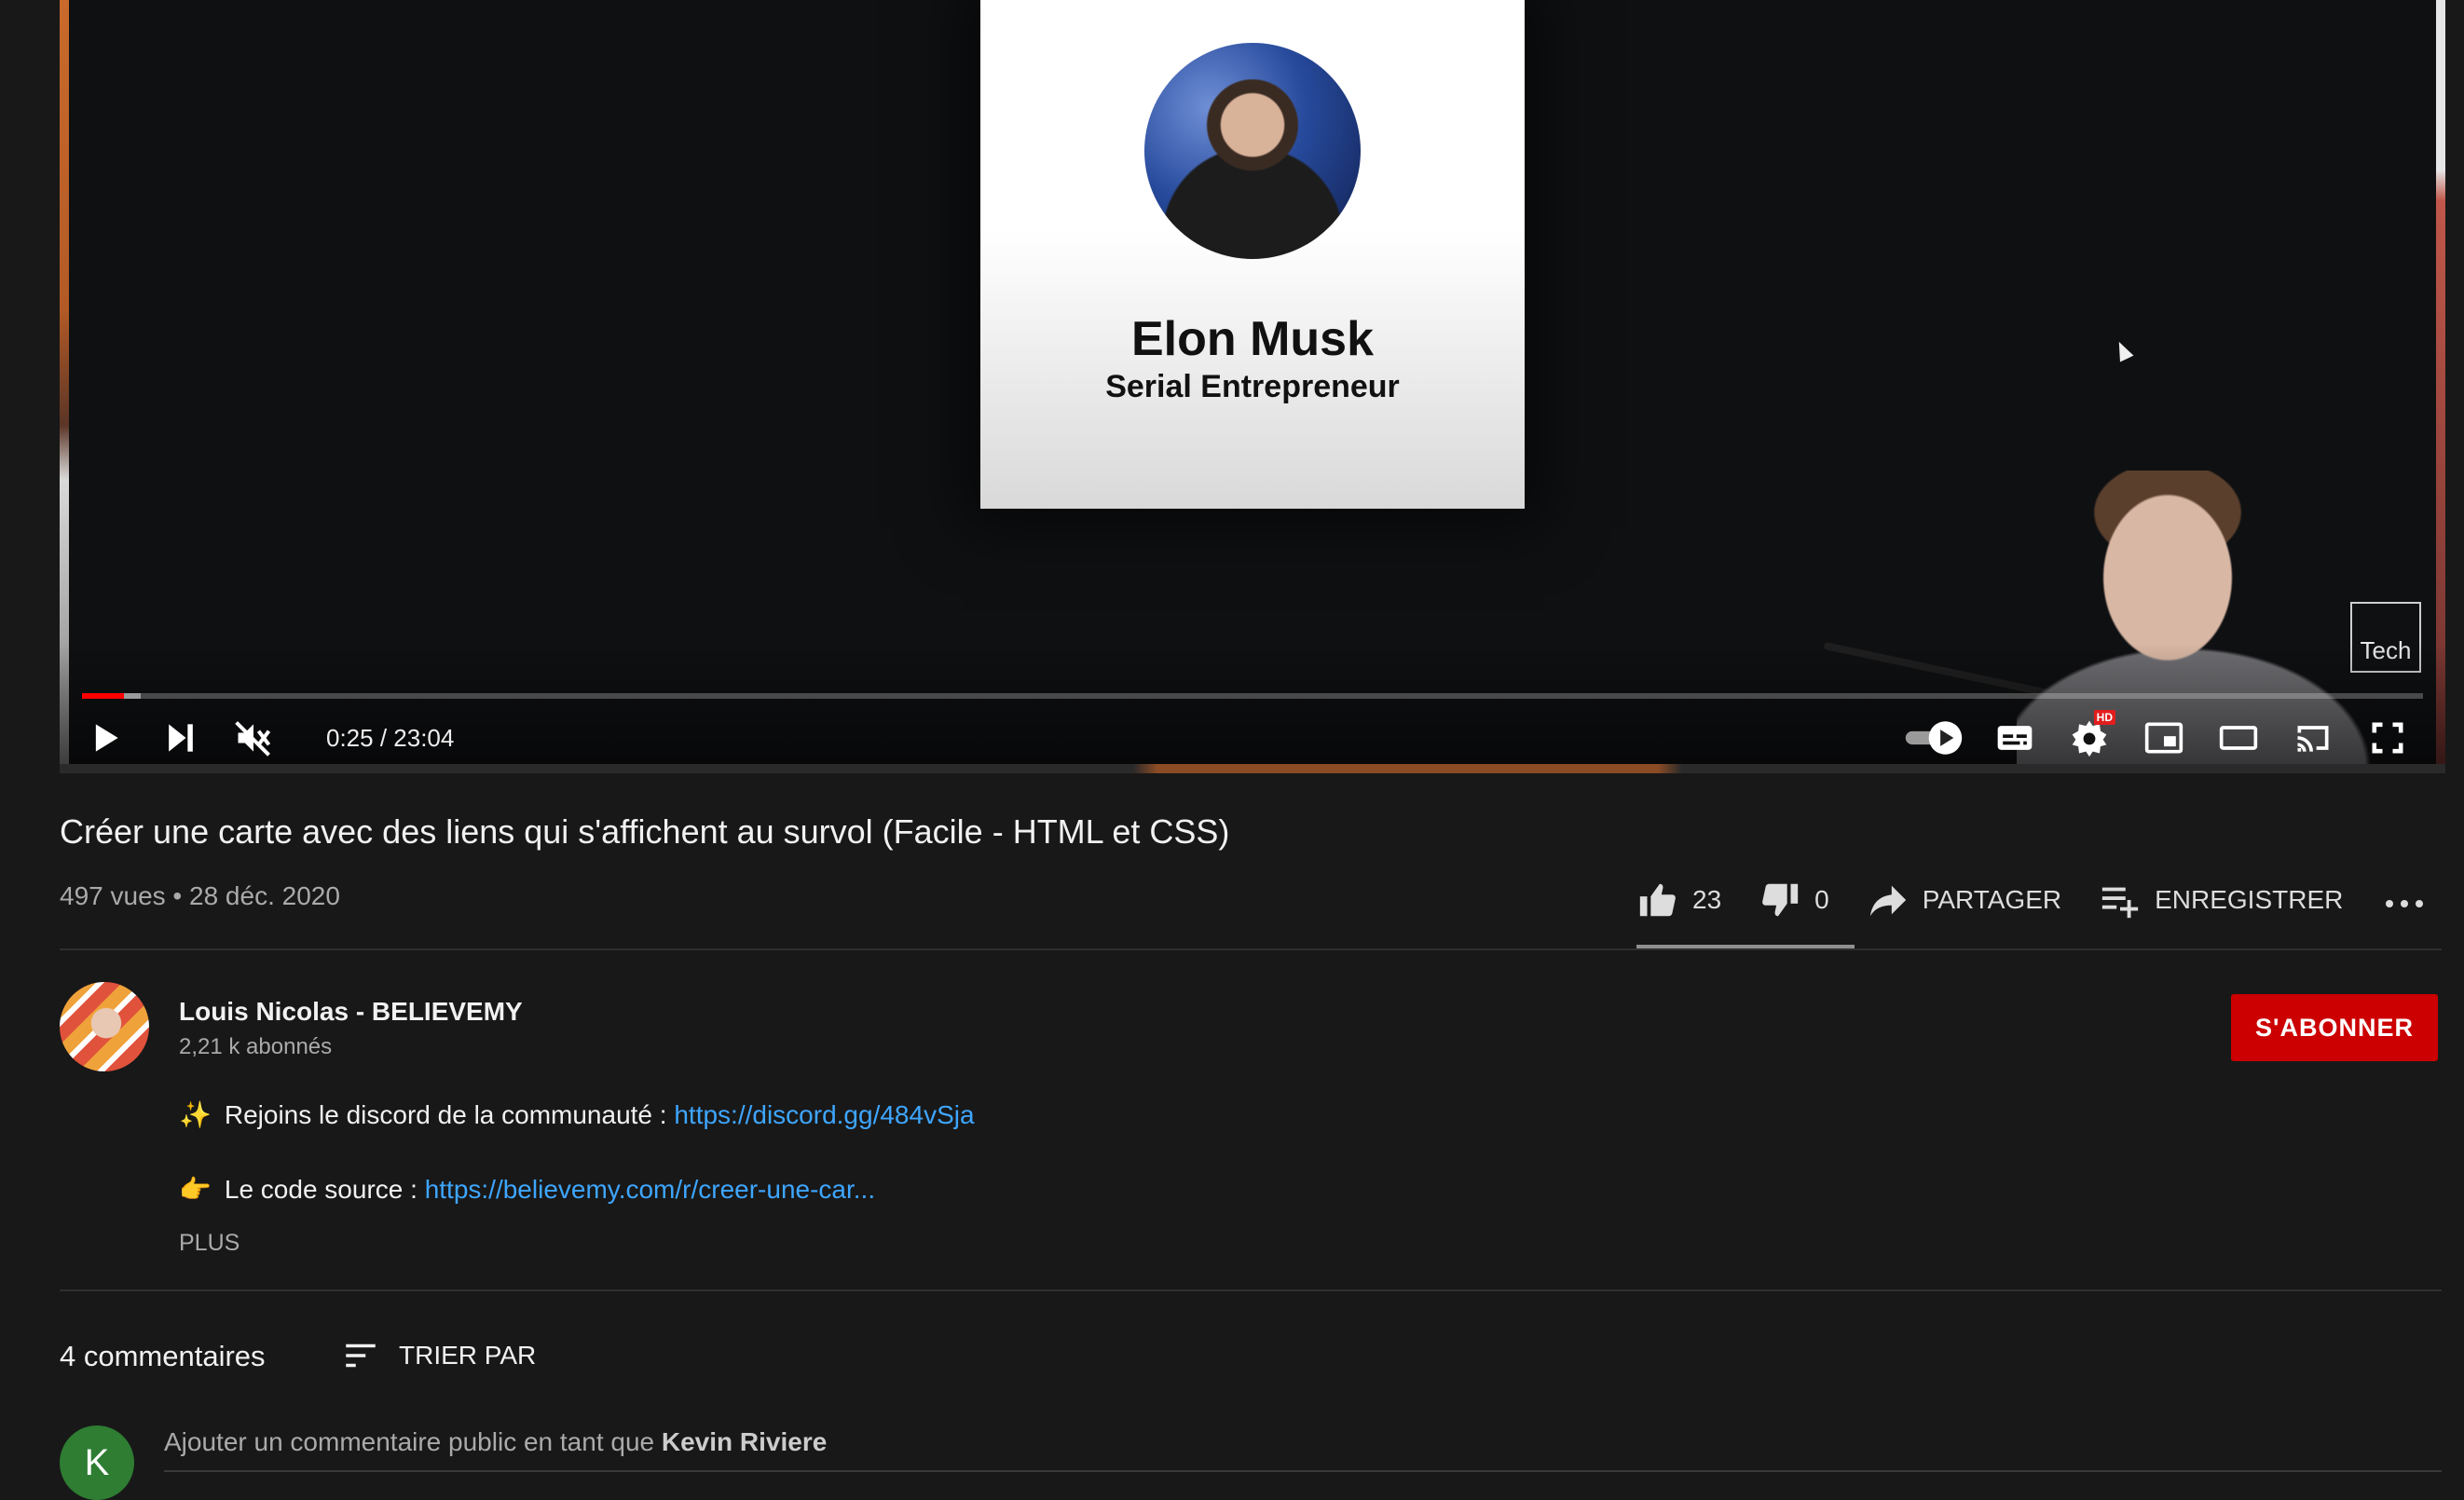  I want to click on dislike-count: 0, so click(1821, 899).